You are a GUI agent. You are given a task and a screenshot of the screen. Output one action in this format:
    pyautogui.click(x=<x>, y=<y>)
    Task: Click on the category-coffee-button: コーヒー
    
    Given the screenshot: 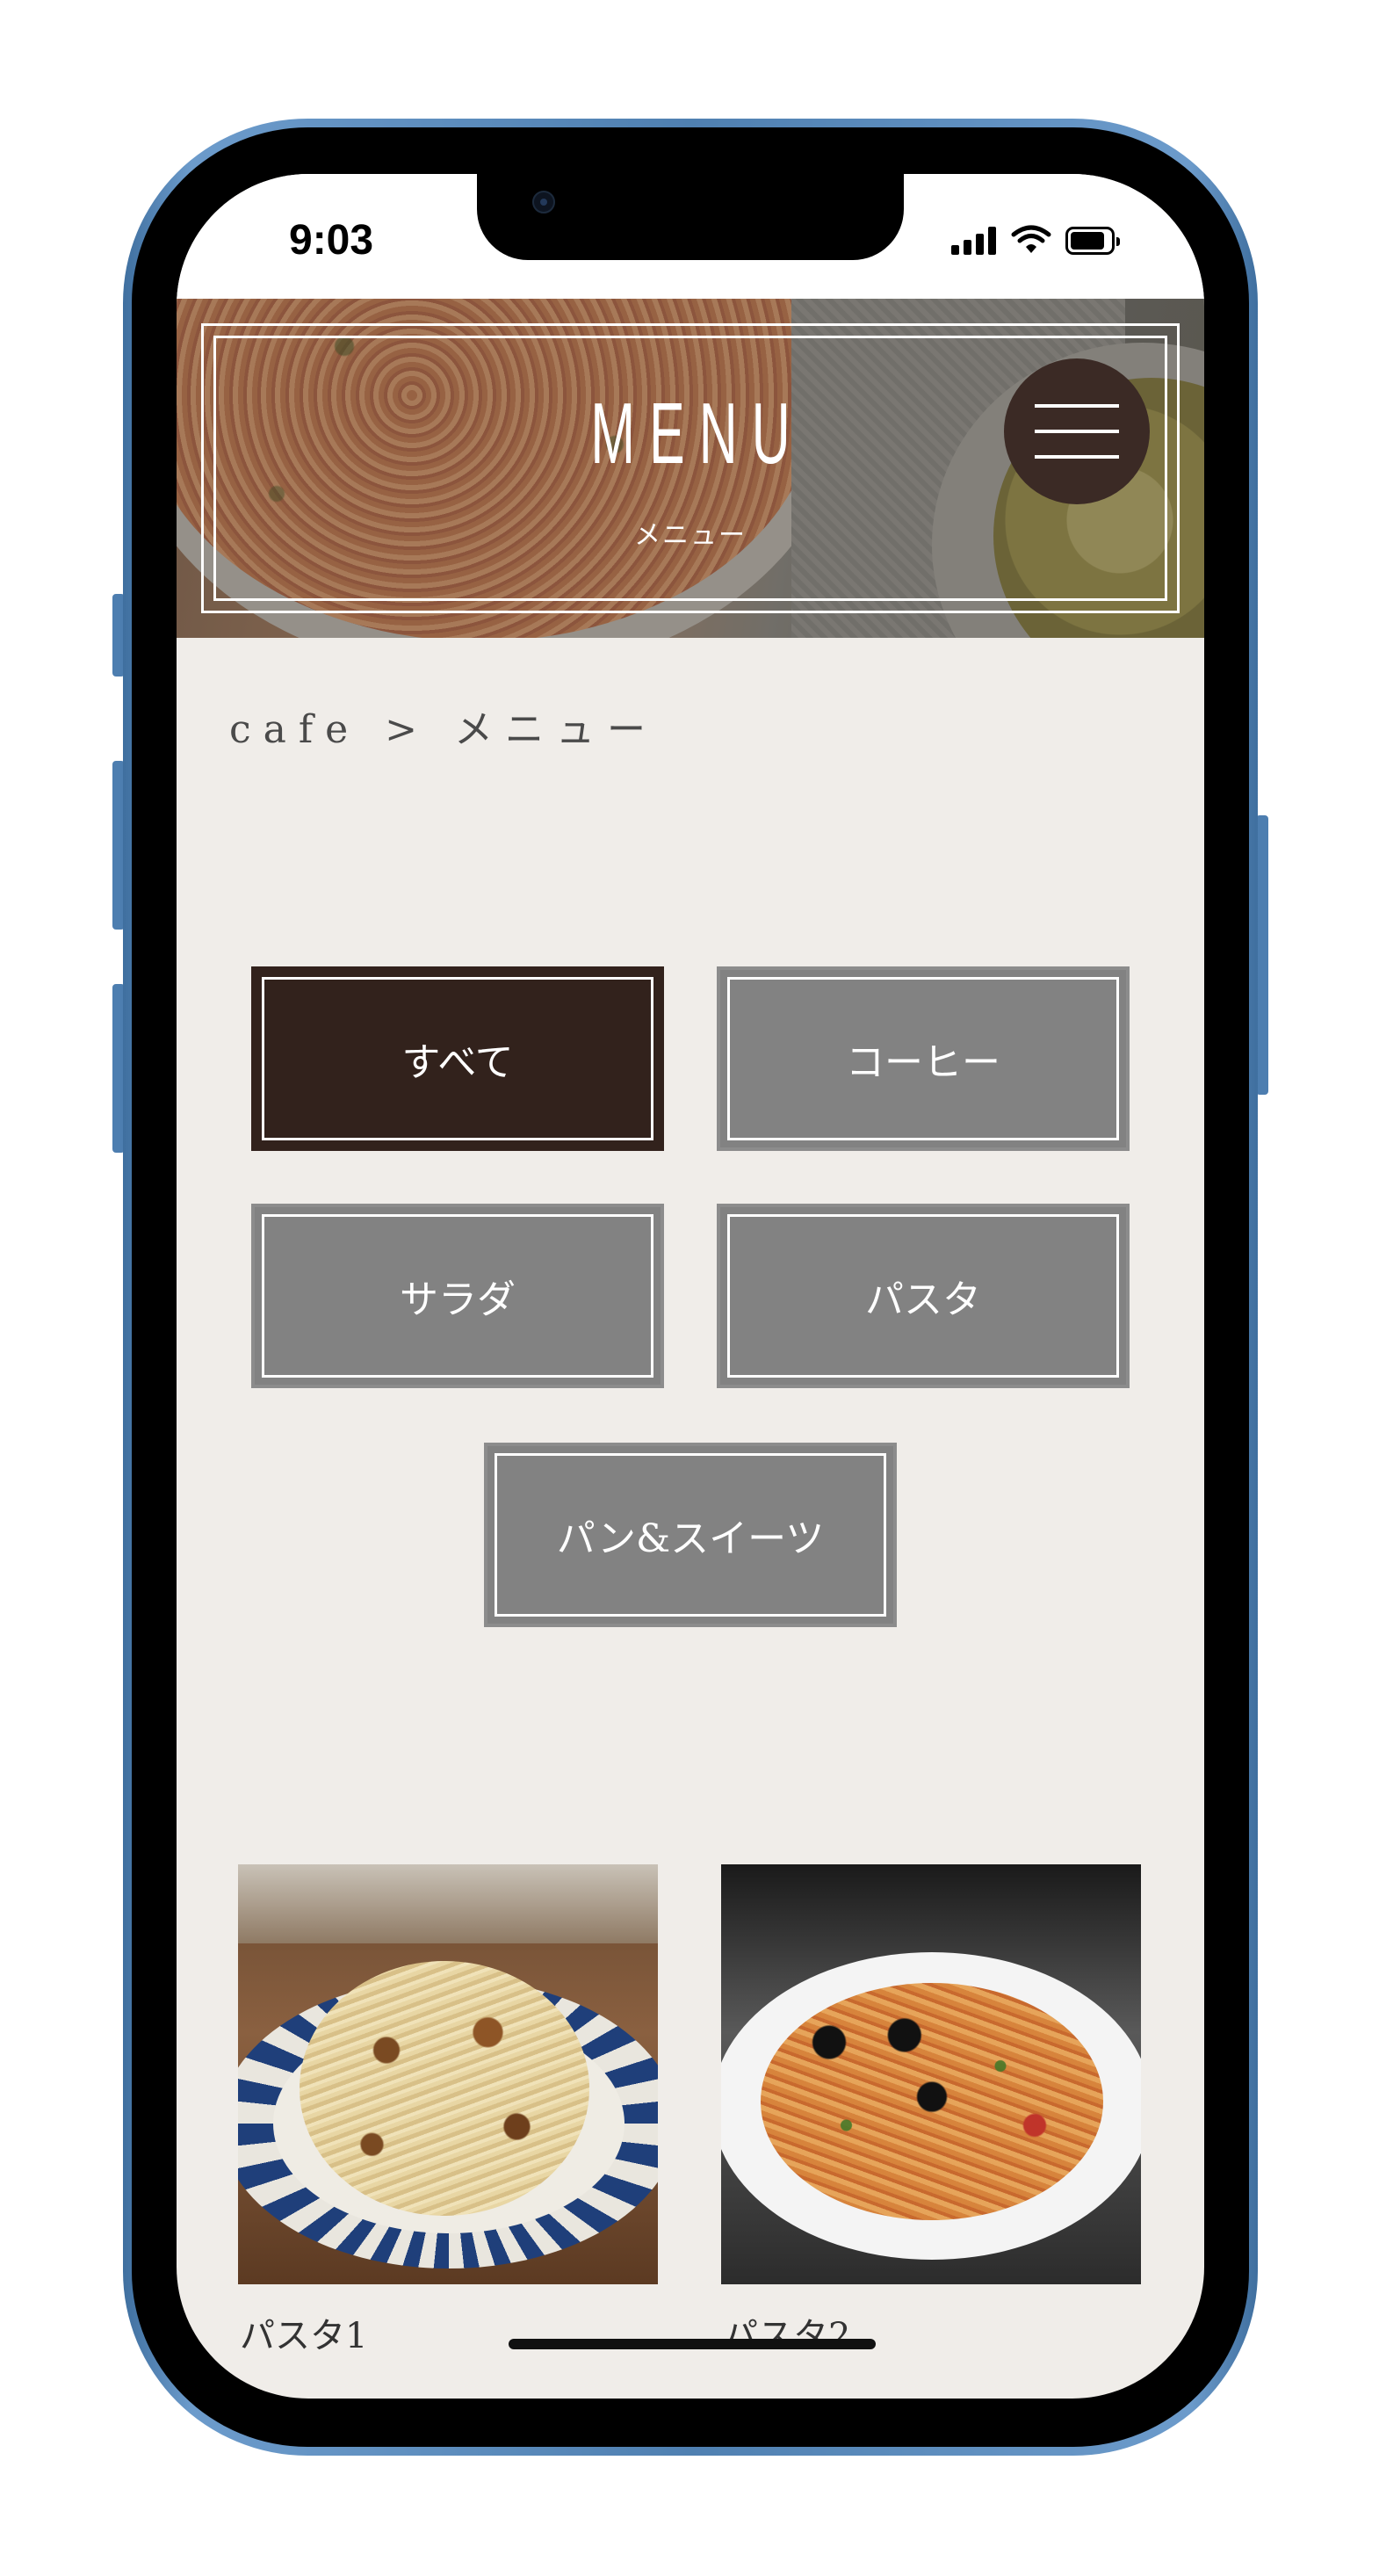 What is the action you would take?
    pyautogui.click(x=924, y=1058)
    